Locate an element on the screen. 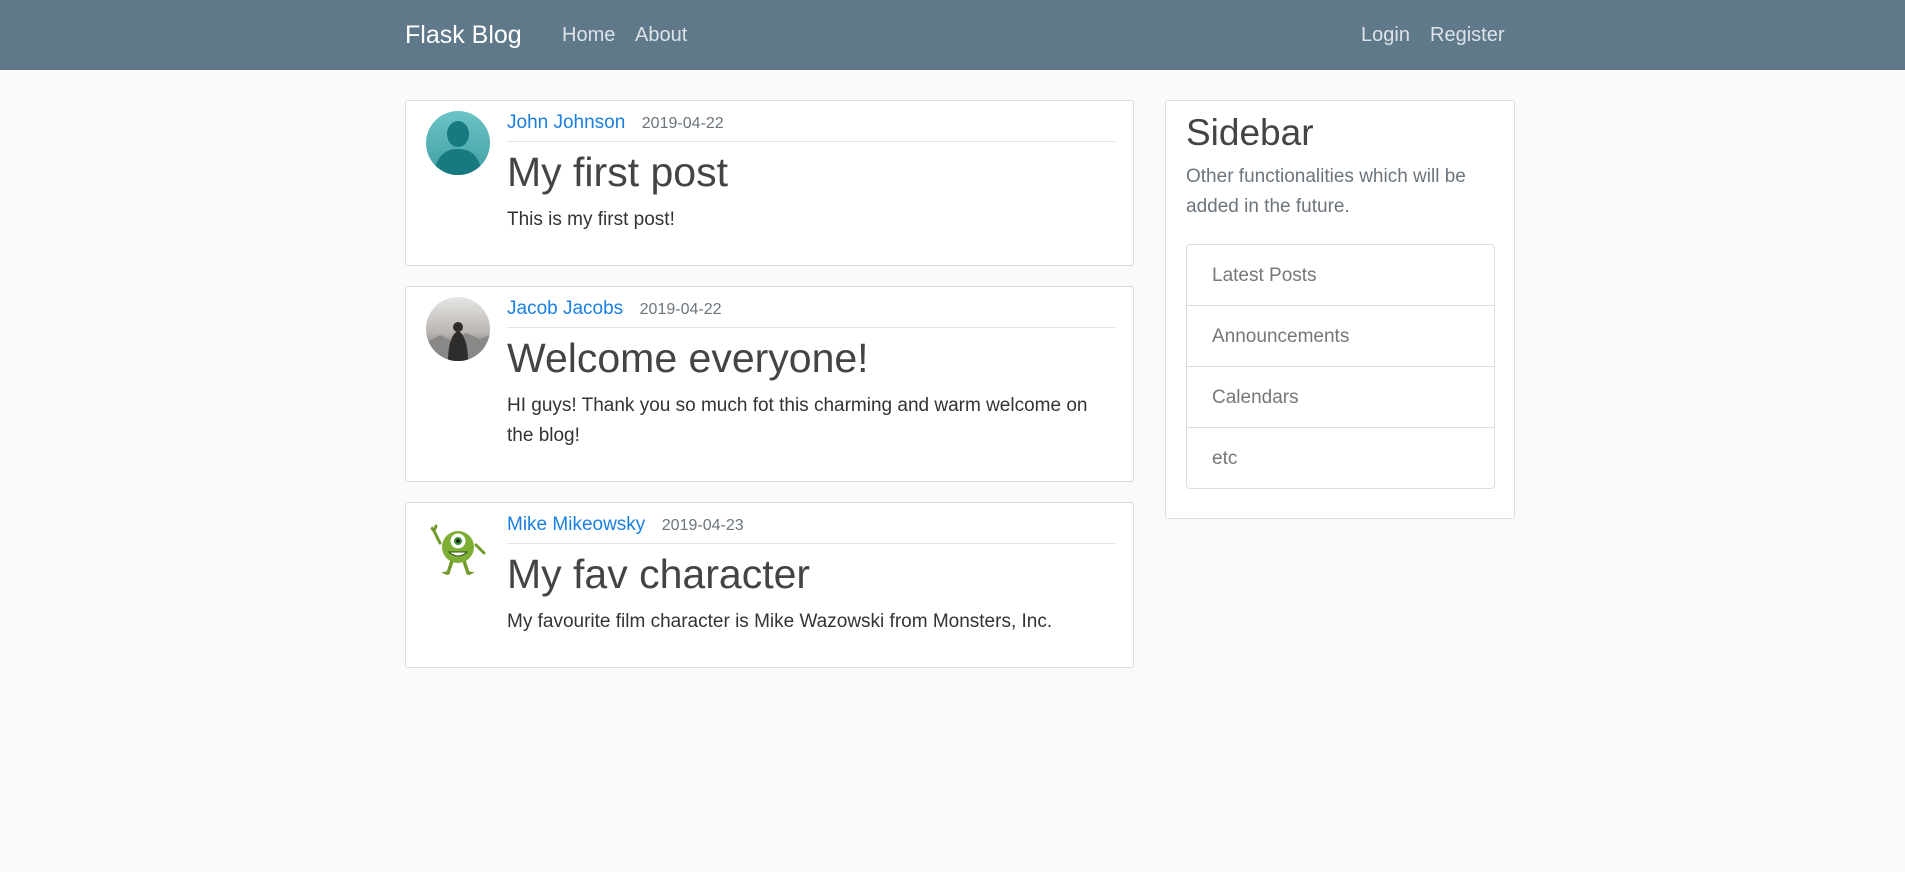 The height and width of the screenshot is (872, 1905). nav-home-link: Home is located at coordinates (588, 35).